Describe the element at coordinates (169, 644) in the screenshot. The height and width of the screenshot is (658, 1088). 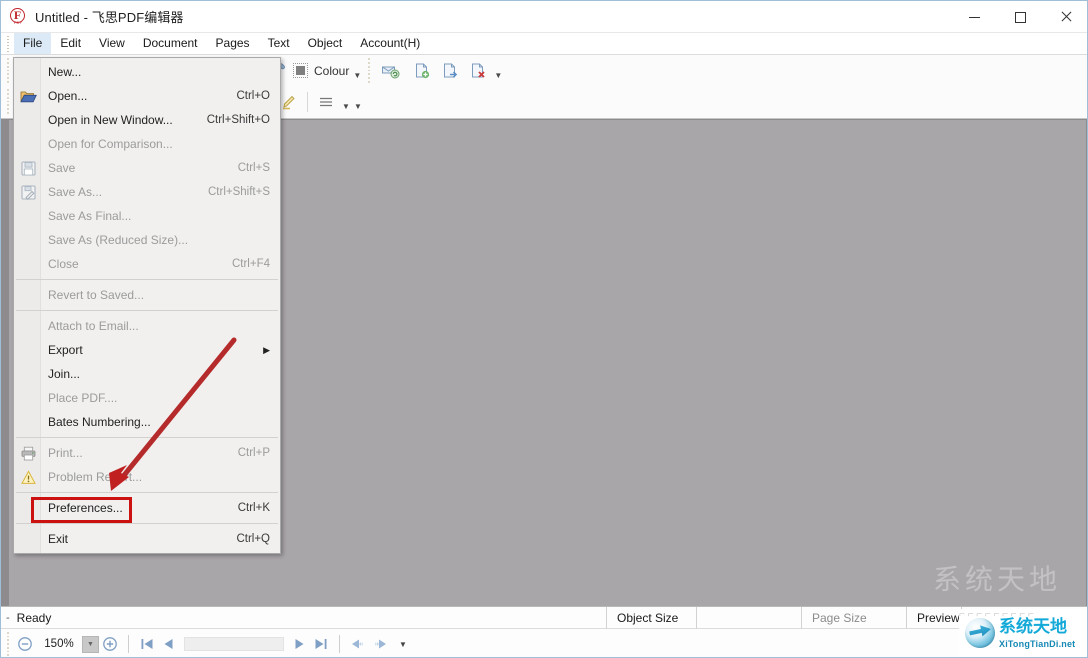
I see `previous-page-icon` at that location.